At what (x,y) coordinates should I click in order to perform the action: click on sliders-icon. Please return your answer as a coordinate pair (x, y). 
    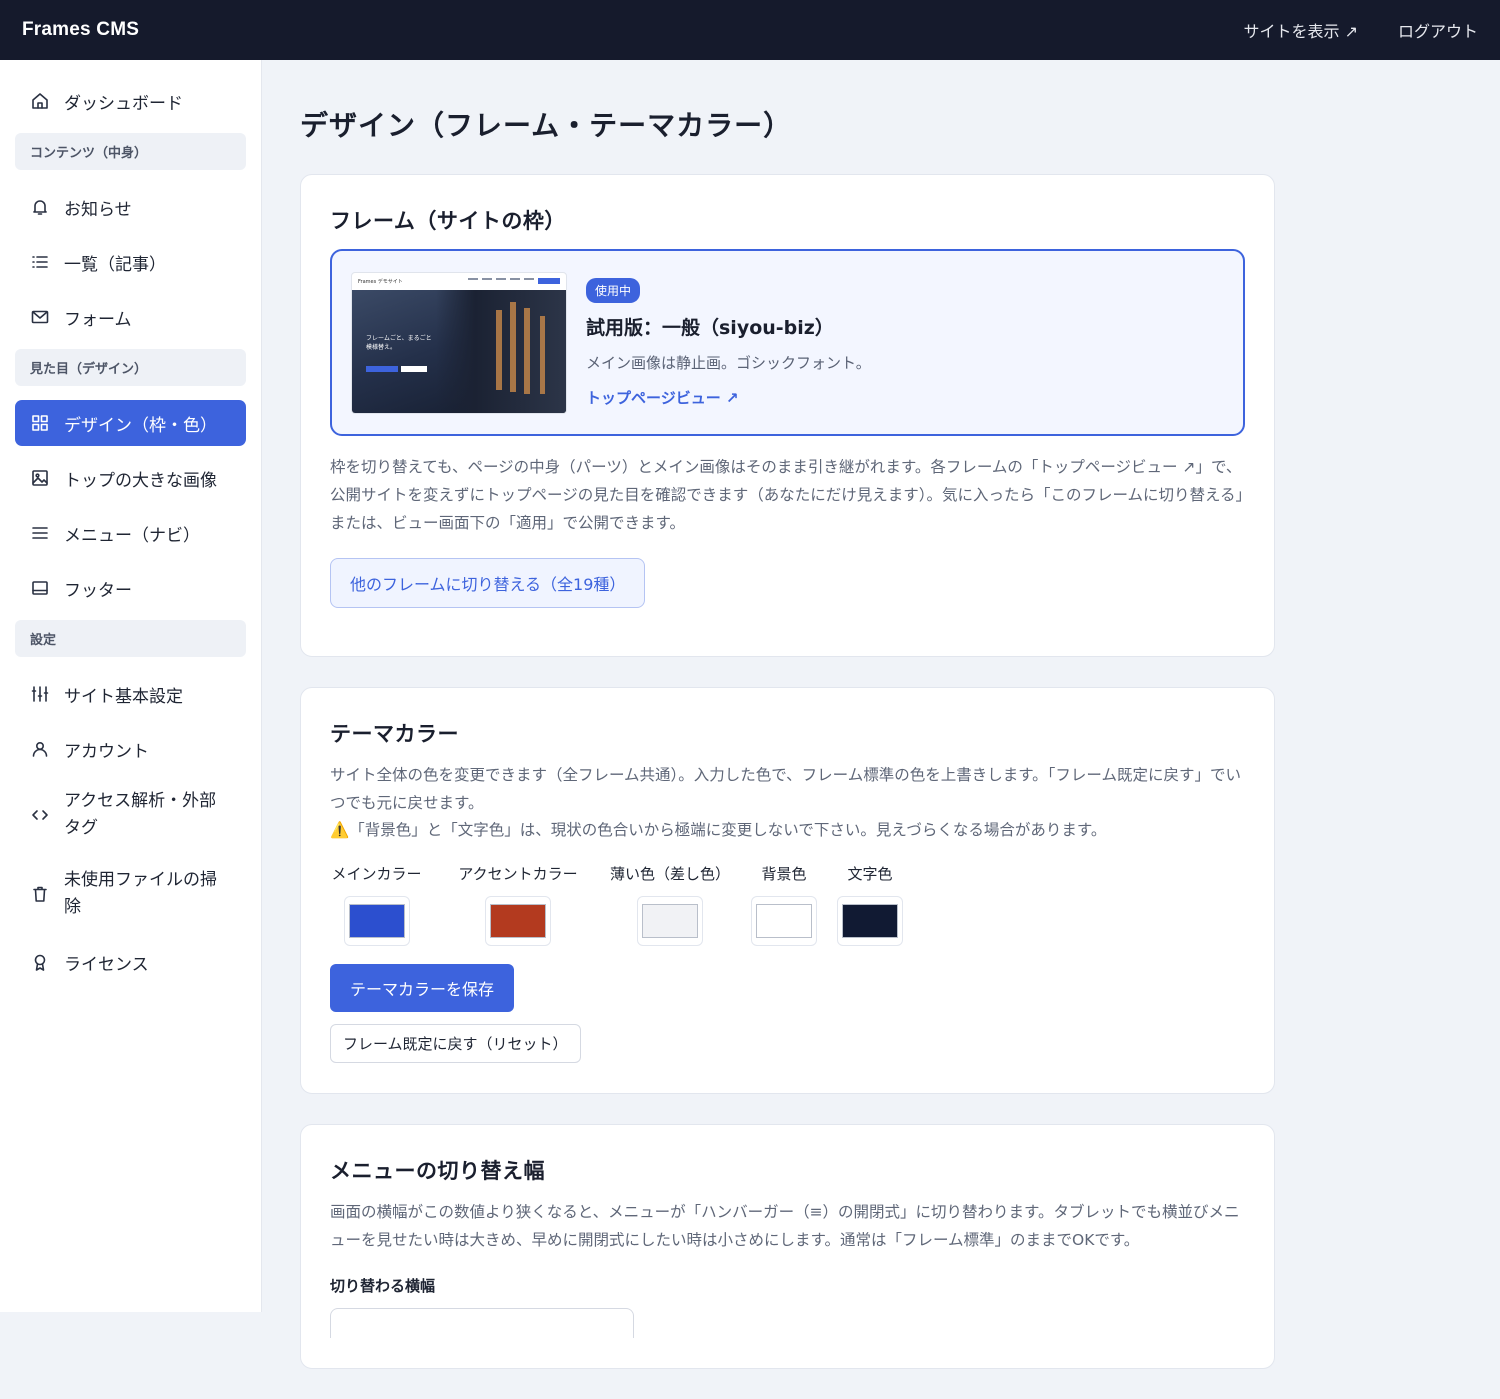
    Looking at the image, I should click on (40, 694).